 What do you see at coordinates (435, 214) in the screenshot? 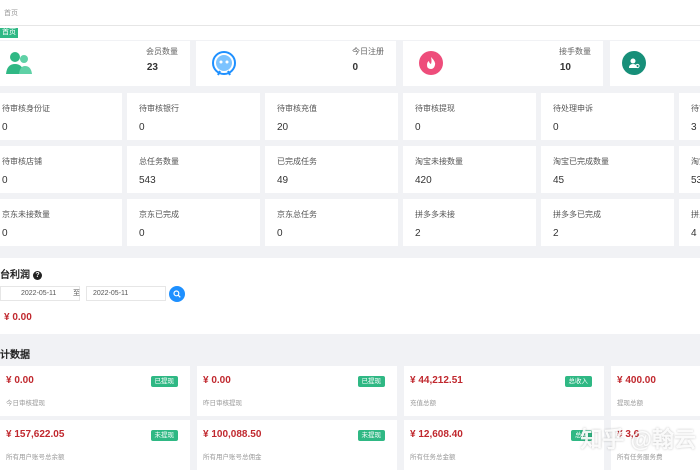
I see `counter-label: 拼多多未接` at bounding box center [435, 214].